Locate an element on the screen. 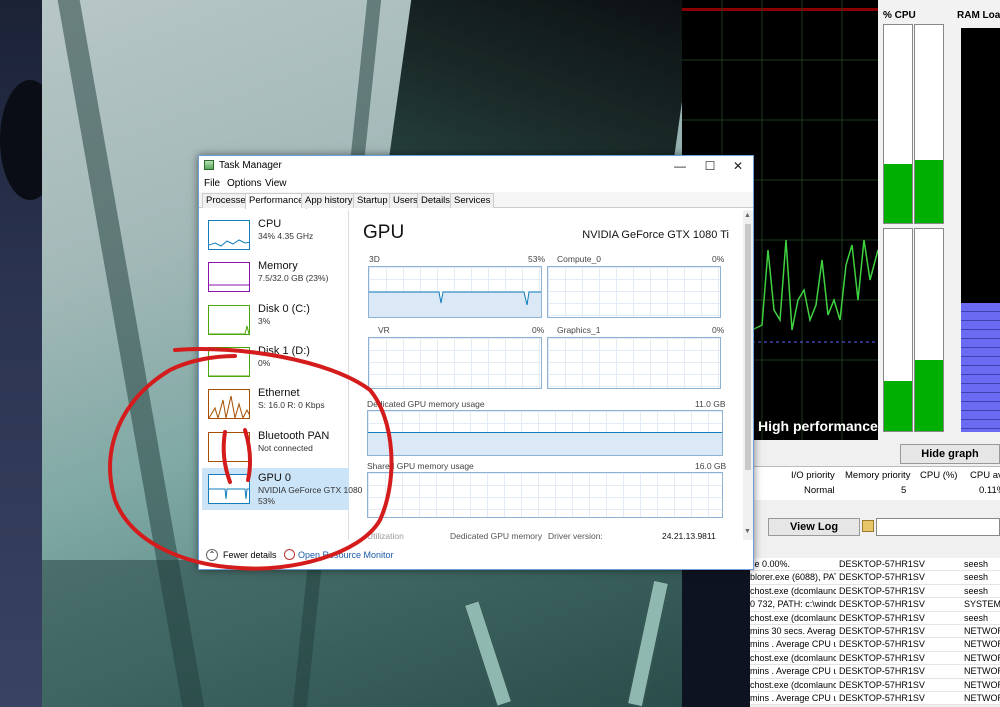 The width and height of the screenshot is (1000, 707). log-filter-input is located at coordinates (938, 527).